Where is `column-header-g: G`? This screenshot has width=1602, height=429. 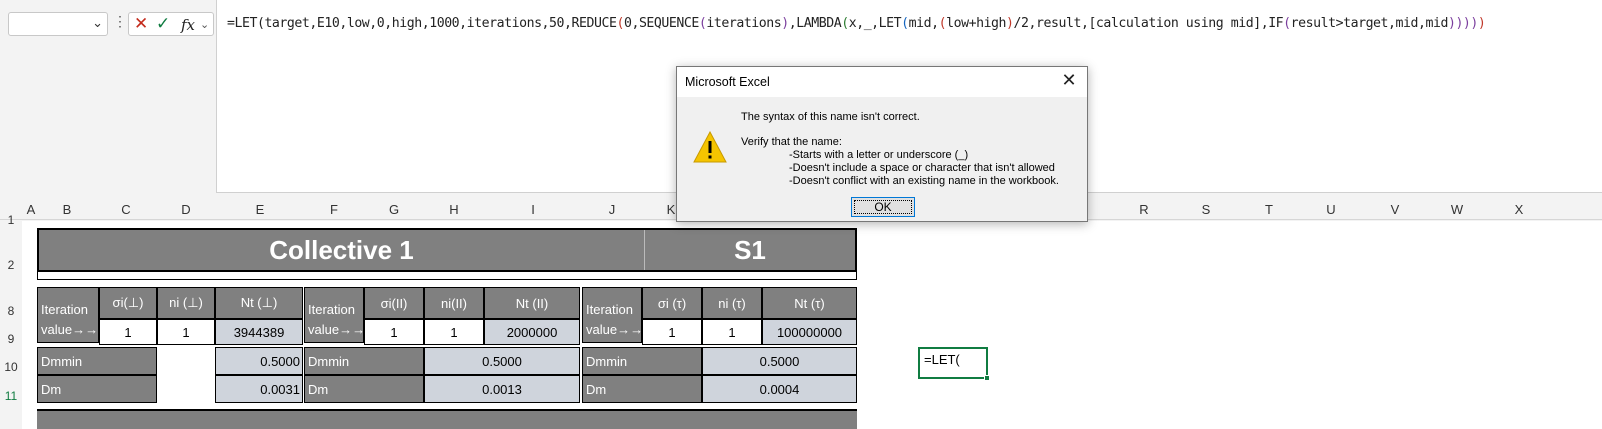
column-header-g: G is located at coordinates (394, 209).